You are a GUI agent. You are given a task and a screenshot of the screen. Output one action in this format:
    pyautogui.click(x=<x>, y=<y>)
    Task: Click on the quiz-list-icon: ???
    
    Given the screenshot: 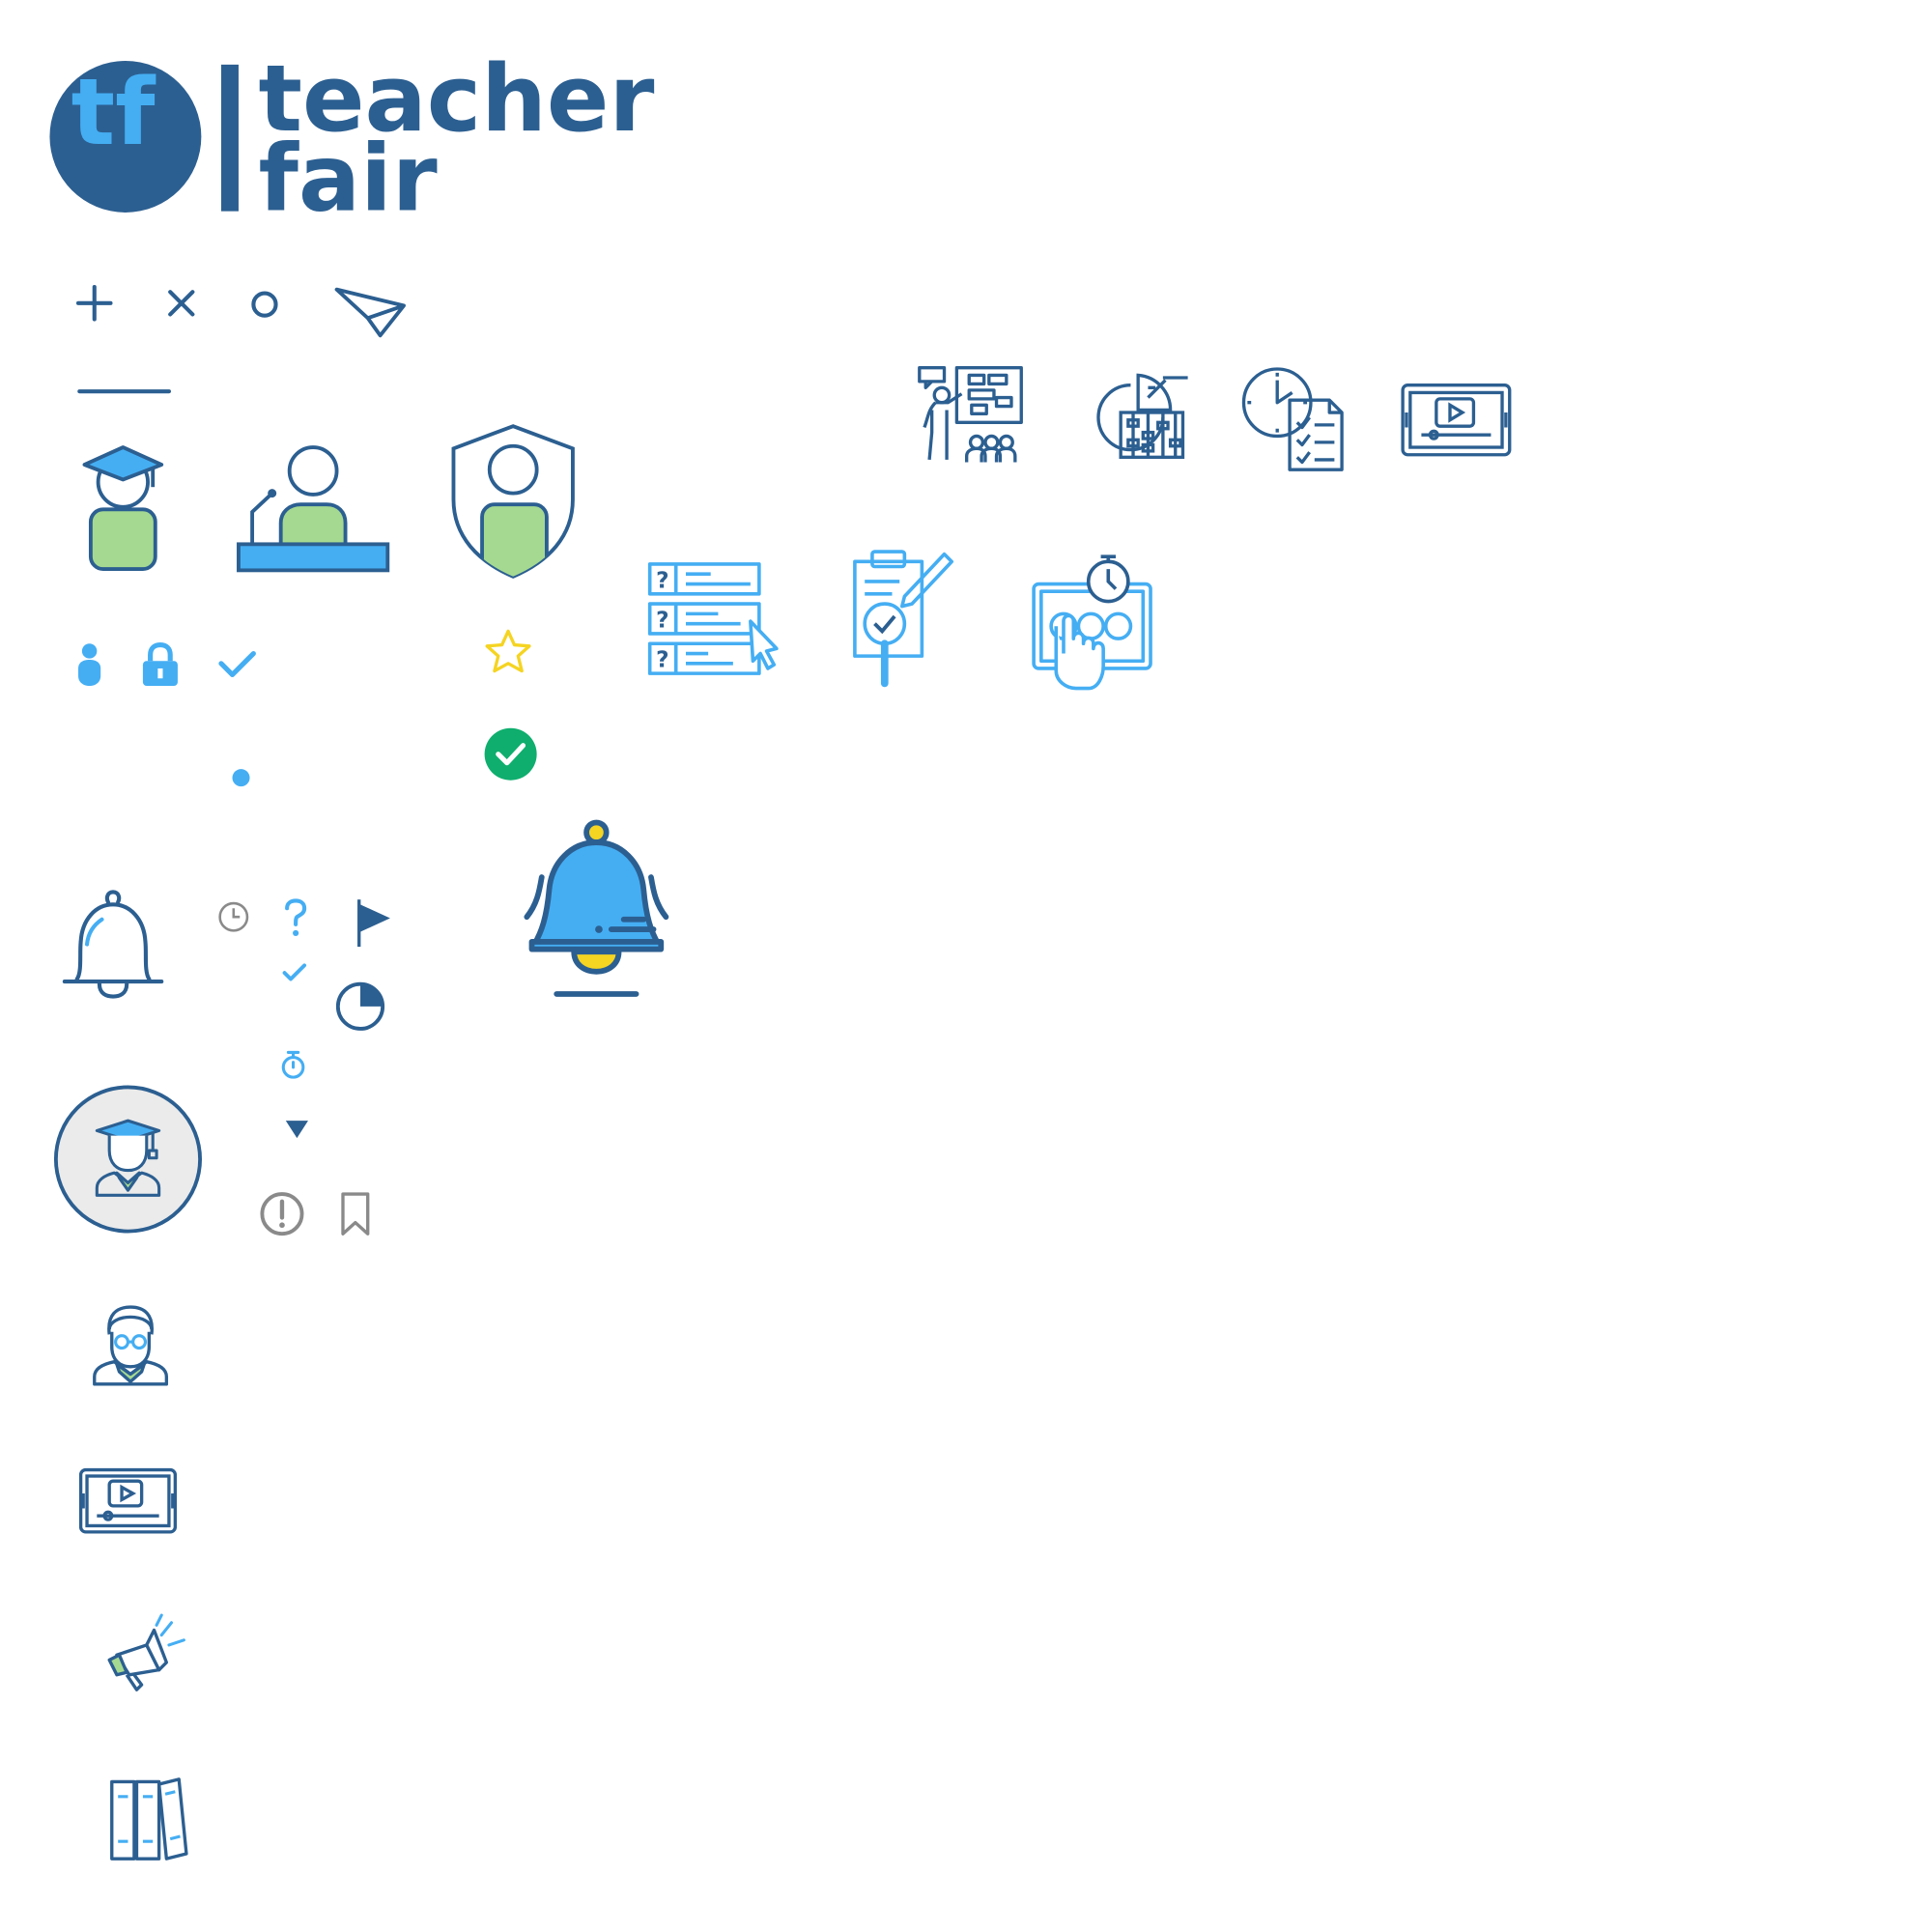 What is the action you would take?
    pyautogui.click(x=713, y=618)
    